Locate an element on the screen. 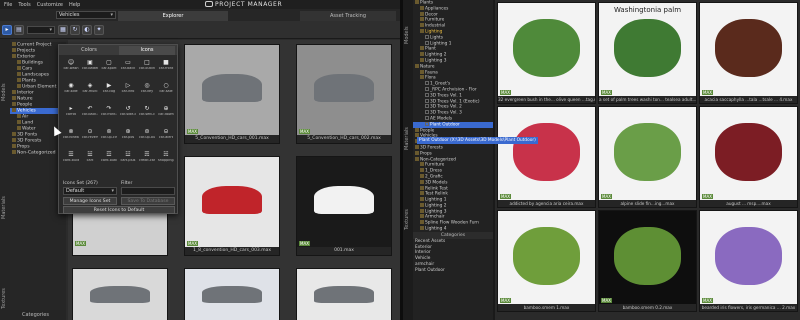  reset-icons-button: Reset Icons to Default is located at coordinates (119, 210).